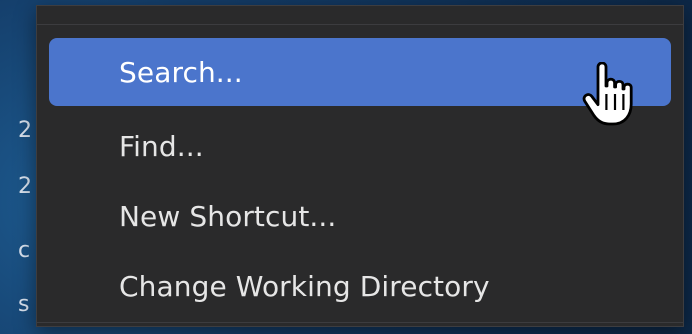  I want to click on hand-pointer-icon, so click(607, 94).